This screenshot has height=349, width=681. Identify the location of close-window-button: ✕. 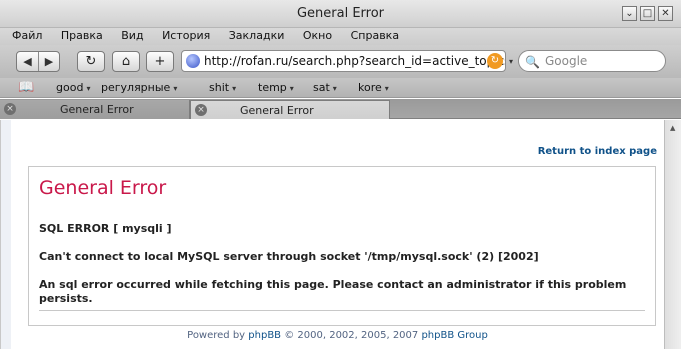
(665, 13).